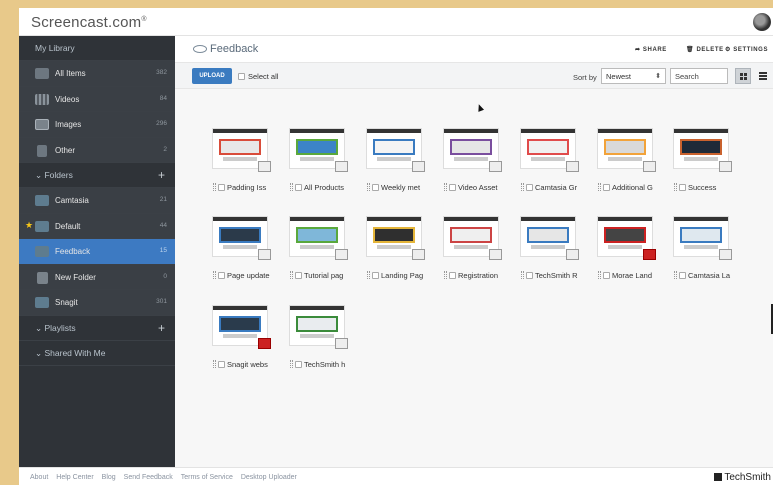 Image resolution: width=773 pixels, height=485 pixels. Describe the element at coordinates (550, 248) in the screenshot. I see `media-tile: TechSmith R` at that location.